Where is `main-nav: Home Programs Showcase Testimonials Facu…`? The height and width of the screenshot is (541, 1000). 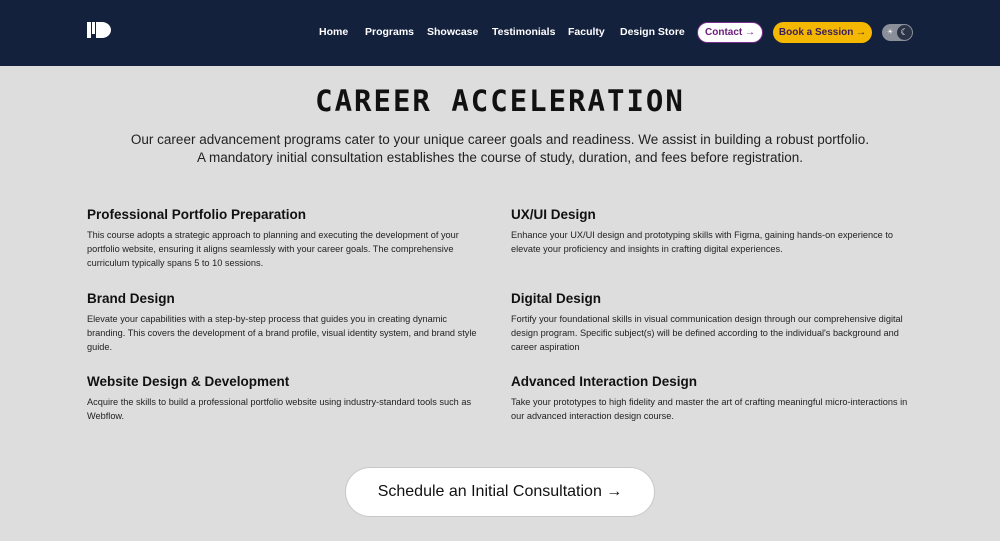 main-nav: Home Programs Showcase Testimonials Facu… is located at coordinates (504, 32).